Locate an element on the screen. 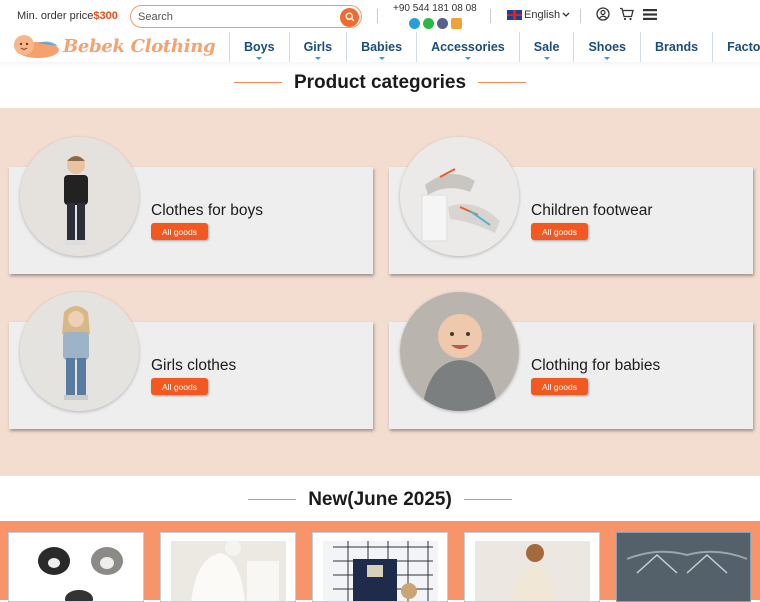 This screenshot has width=760, height=602. nav-item-brands: Brands is located at coordinates (677, 47).